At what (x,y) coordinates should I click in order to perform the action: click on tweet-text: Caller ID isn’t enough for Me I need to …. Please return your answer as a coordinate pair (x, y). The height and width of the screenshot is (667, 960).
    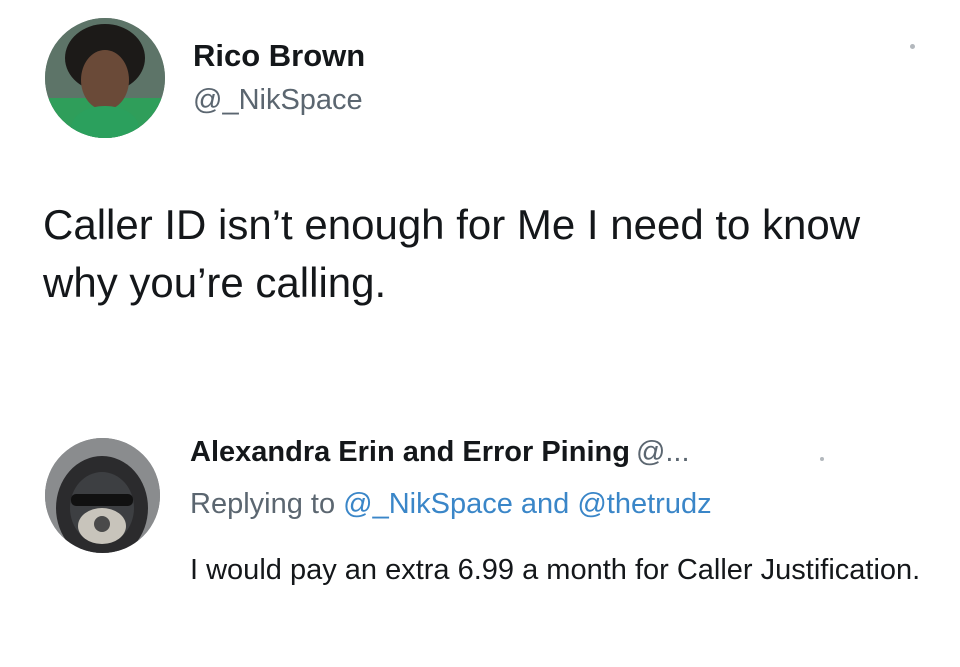
    Looking at the image, I should click on (452, 253).